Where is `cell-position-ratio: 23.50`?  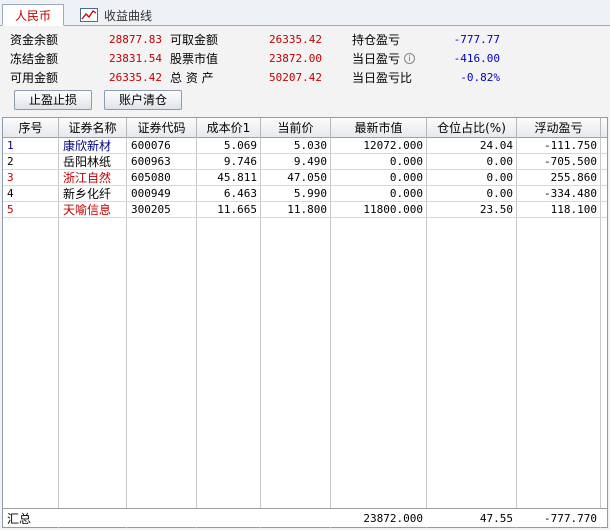
cell-position-ratio: 23.50 is located at coordinates (496, 209).